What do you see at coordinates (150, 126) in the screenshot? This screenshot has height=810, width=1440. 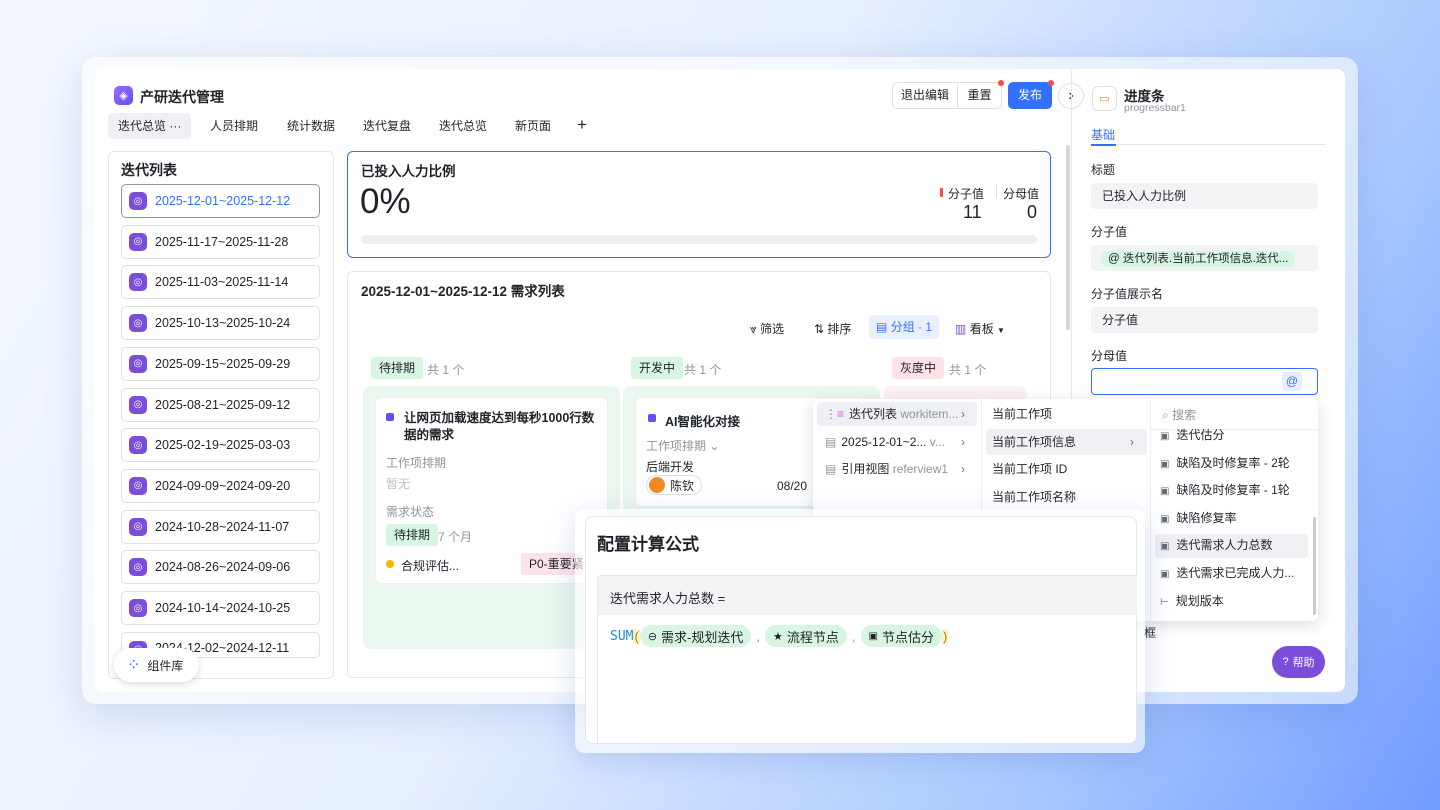 I see `tab-iteration-overview: 迭代总览 ···` at bounding box center [150, 126].